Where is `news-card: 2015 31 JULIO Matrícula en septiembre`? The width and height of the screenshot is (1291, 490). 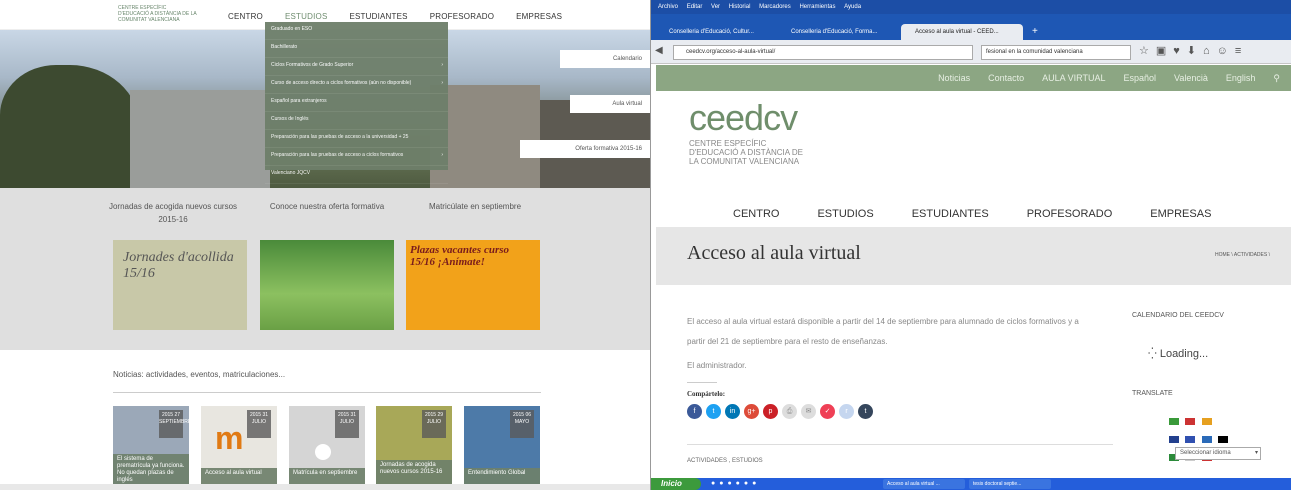 news-card: 2015 31 JULIO Matrícula en septiembre is located at coordinates (327, 448).